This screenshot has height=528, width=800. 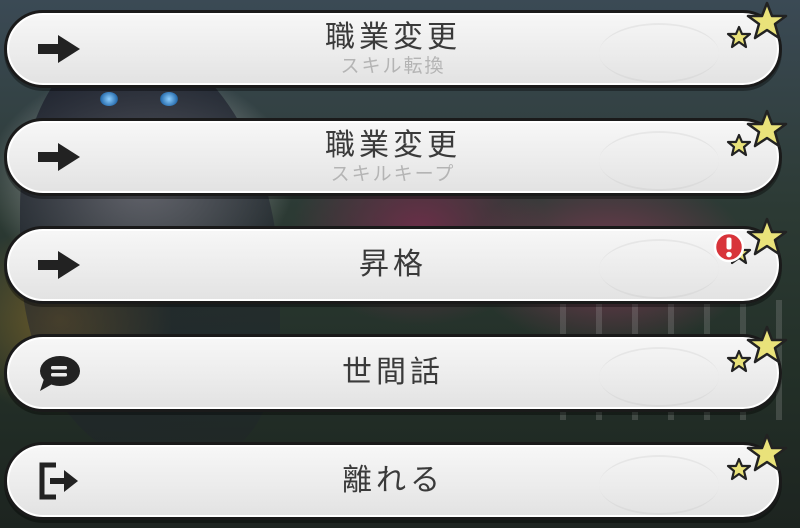 What do you see at coordinates (393, 66) in the screenshot?
I see `menu-item-sublabel: スキル転換` at bounding box center [393, 66].